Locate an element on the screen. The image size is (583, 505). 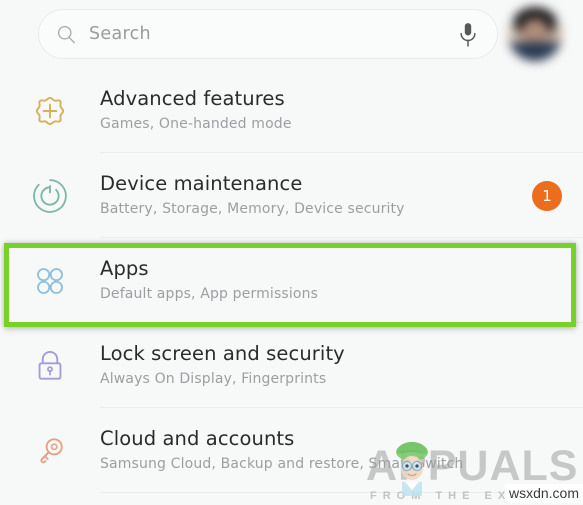
row-title: Apps is located at coordinates (124, 269).